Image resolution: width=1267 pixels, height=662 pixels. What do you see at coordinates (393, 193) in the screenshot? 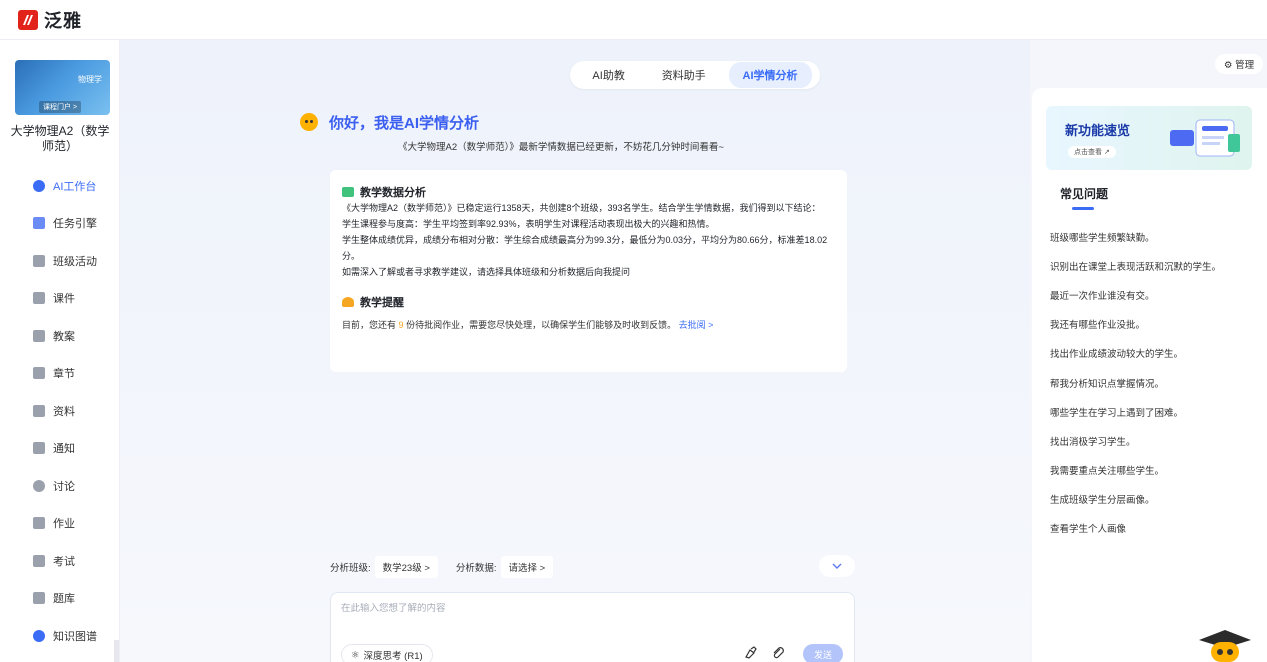
I see `analysis-title-text: 教学数据分析` at bounding box center [393, 193].